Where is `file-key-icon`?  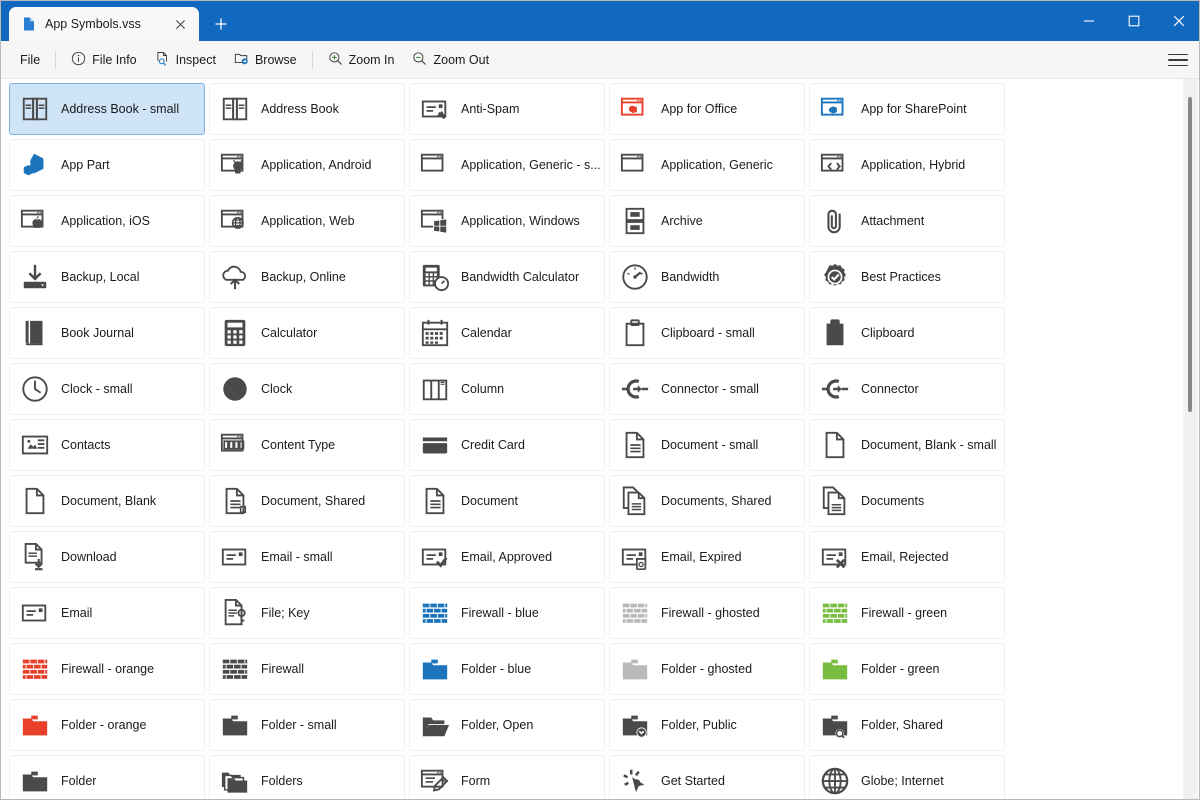
file-key-icon is located at coordinates (235, 613).